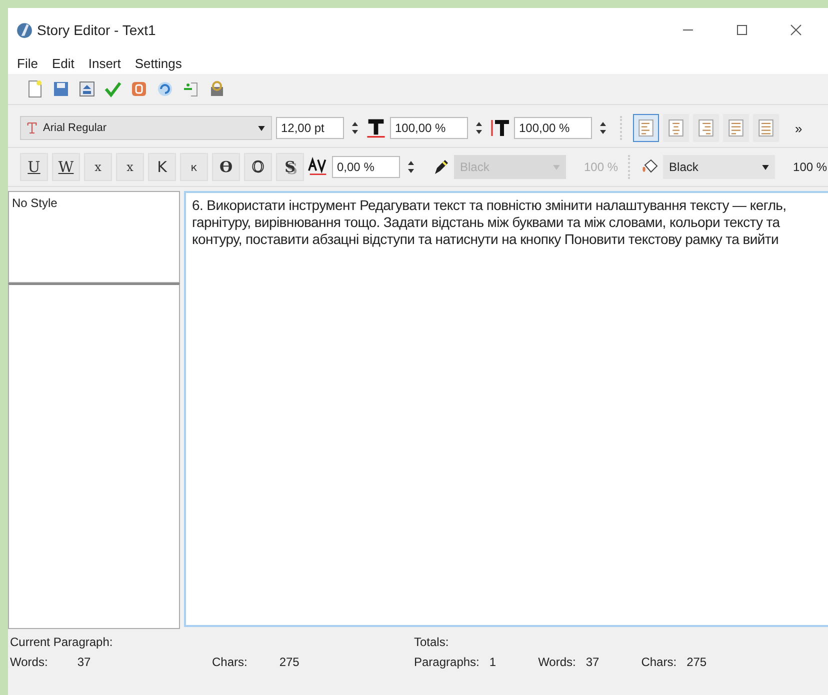  I want to click on horizontal-scale-icon, so click(376, 128).